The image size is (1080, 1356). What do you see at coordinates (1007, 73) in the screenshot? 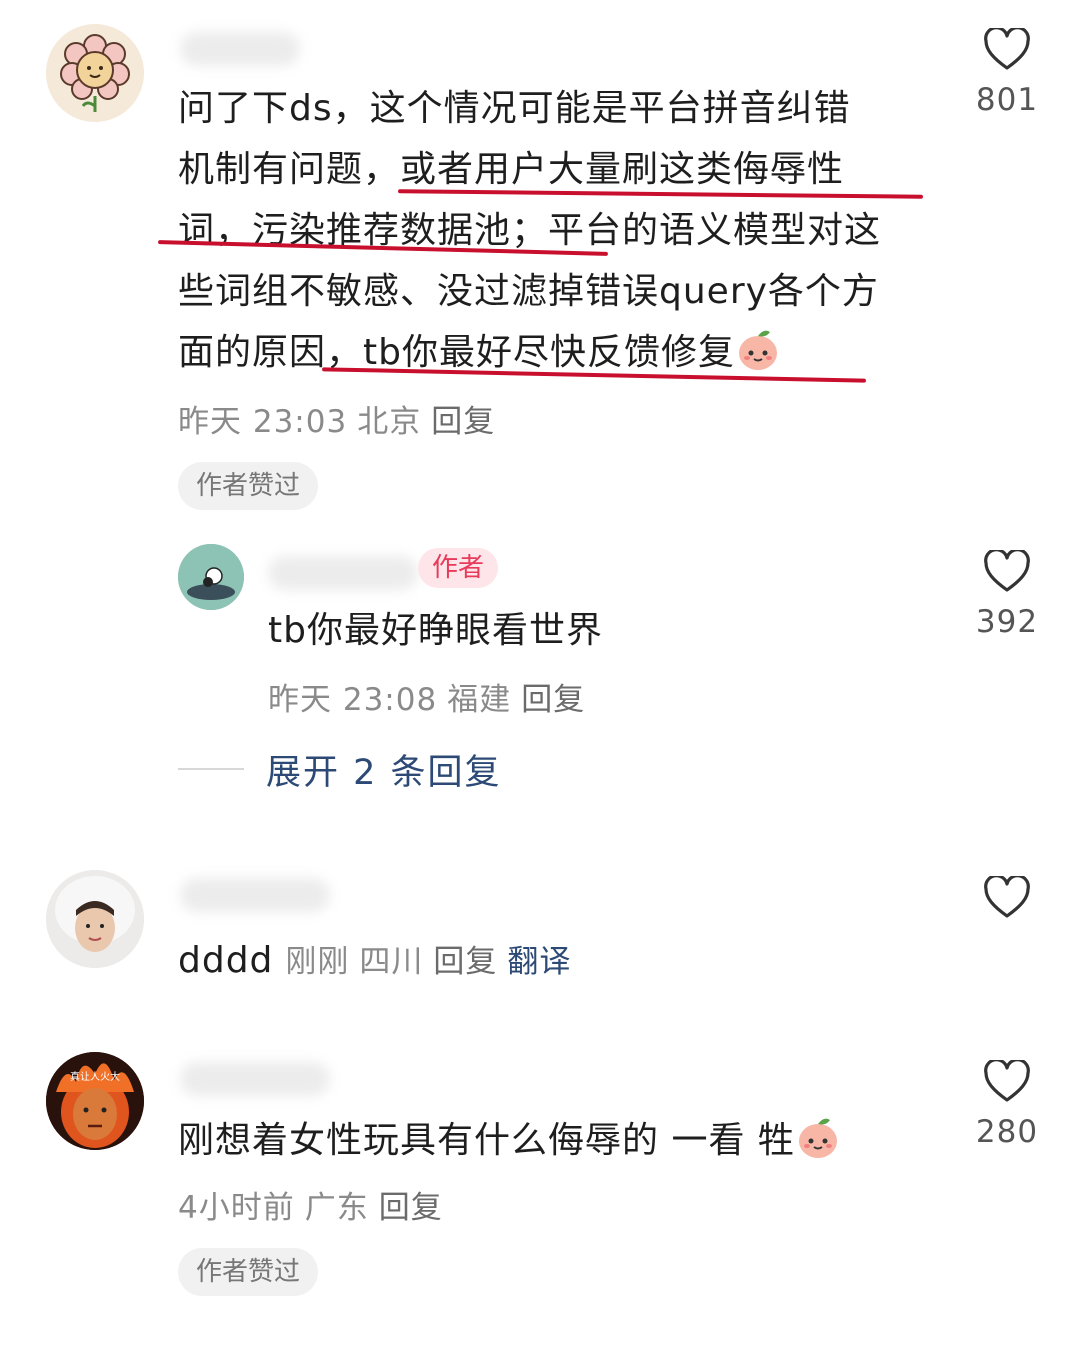
I see `like-button: 801` at bounding box center [1007, 73].